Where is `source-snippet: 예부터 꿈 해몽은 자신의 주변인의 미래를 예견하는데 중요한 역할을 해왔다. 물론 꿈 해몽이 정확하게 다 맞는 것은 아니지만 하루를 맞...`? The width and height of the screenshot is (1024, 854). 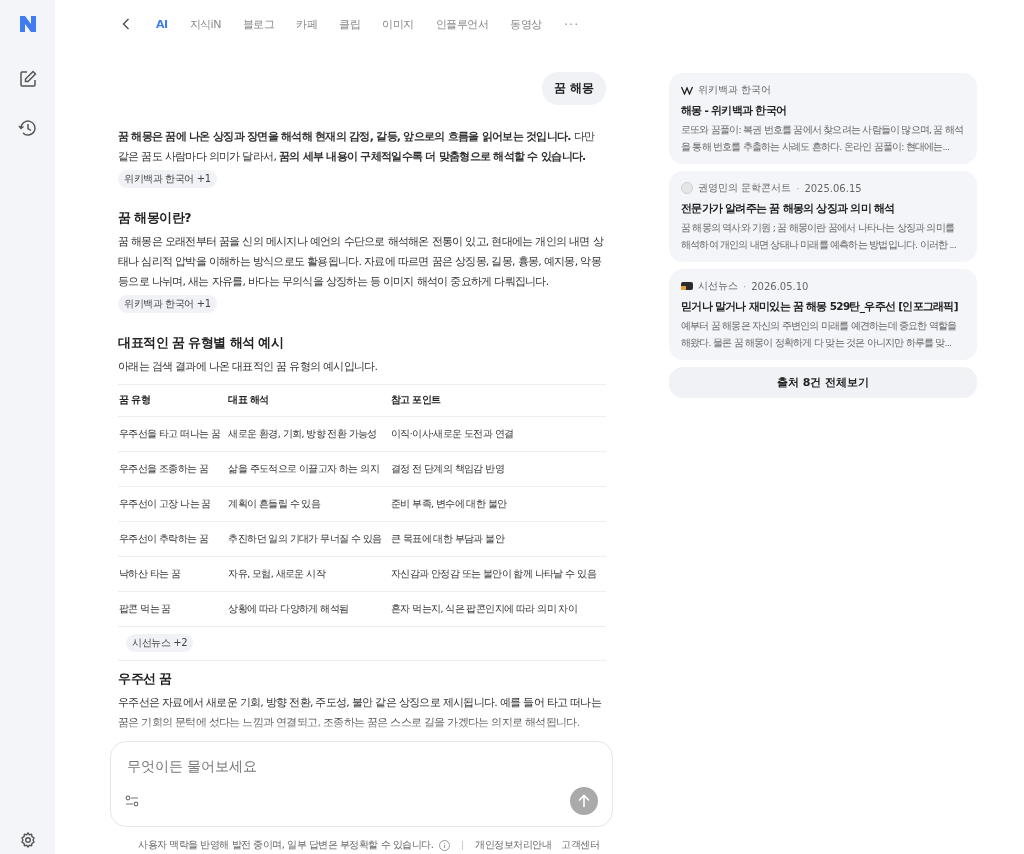
source-snippet: 예부터 꿈 해몽은 자신의 주변인의 미래를 예견하는데 중요한 역할을 해왔다. 물론 꿈 해몽이 정확하게 다 맞는 것은 아니지만 하루를 맞... is located at coordinates (819, 334).